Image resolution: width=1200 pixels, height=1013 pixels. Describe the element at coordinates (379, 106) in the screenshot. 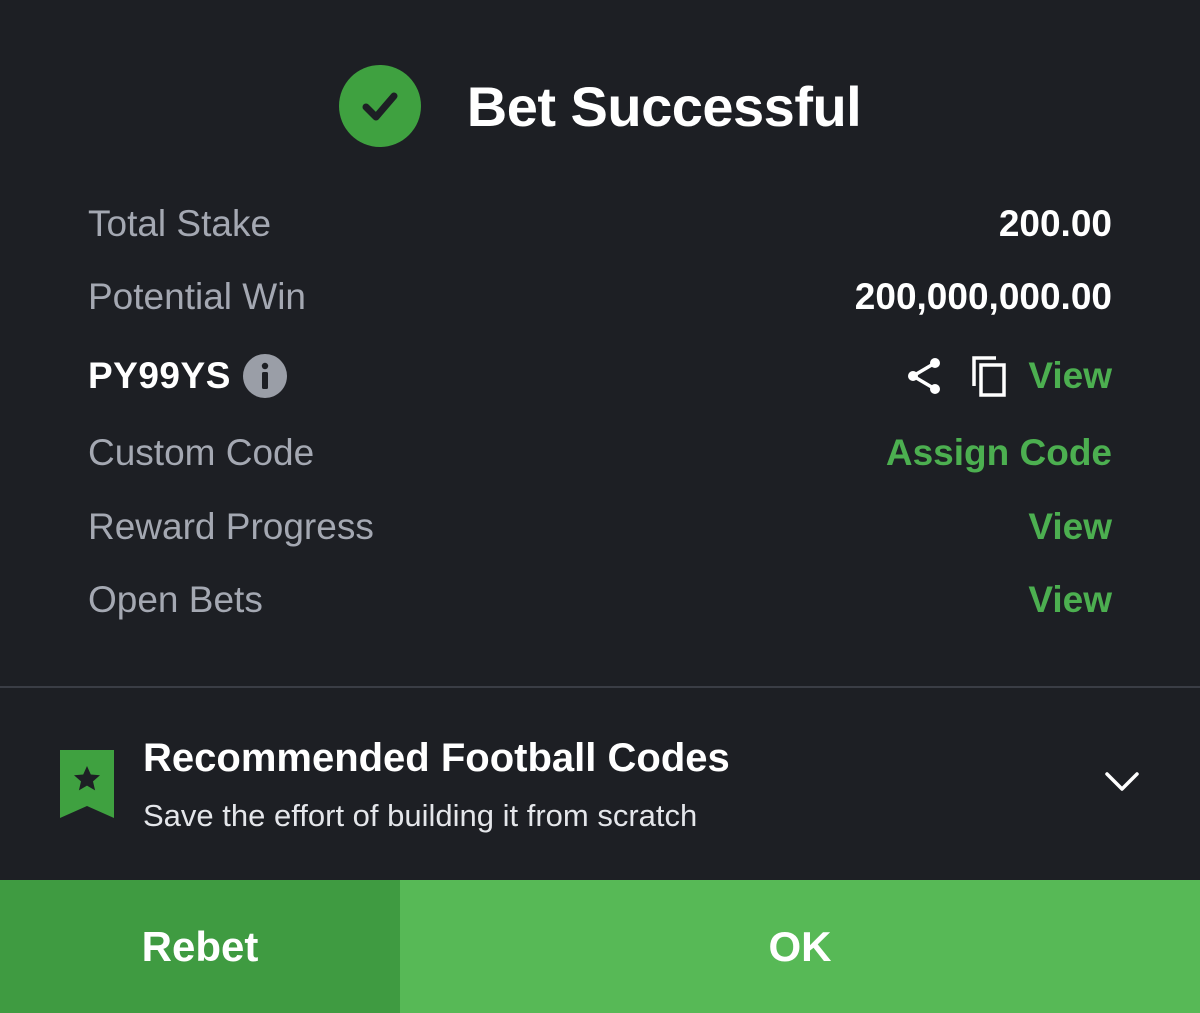

I see `check-circle-icon` at that location.